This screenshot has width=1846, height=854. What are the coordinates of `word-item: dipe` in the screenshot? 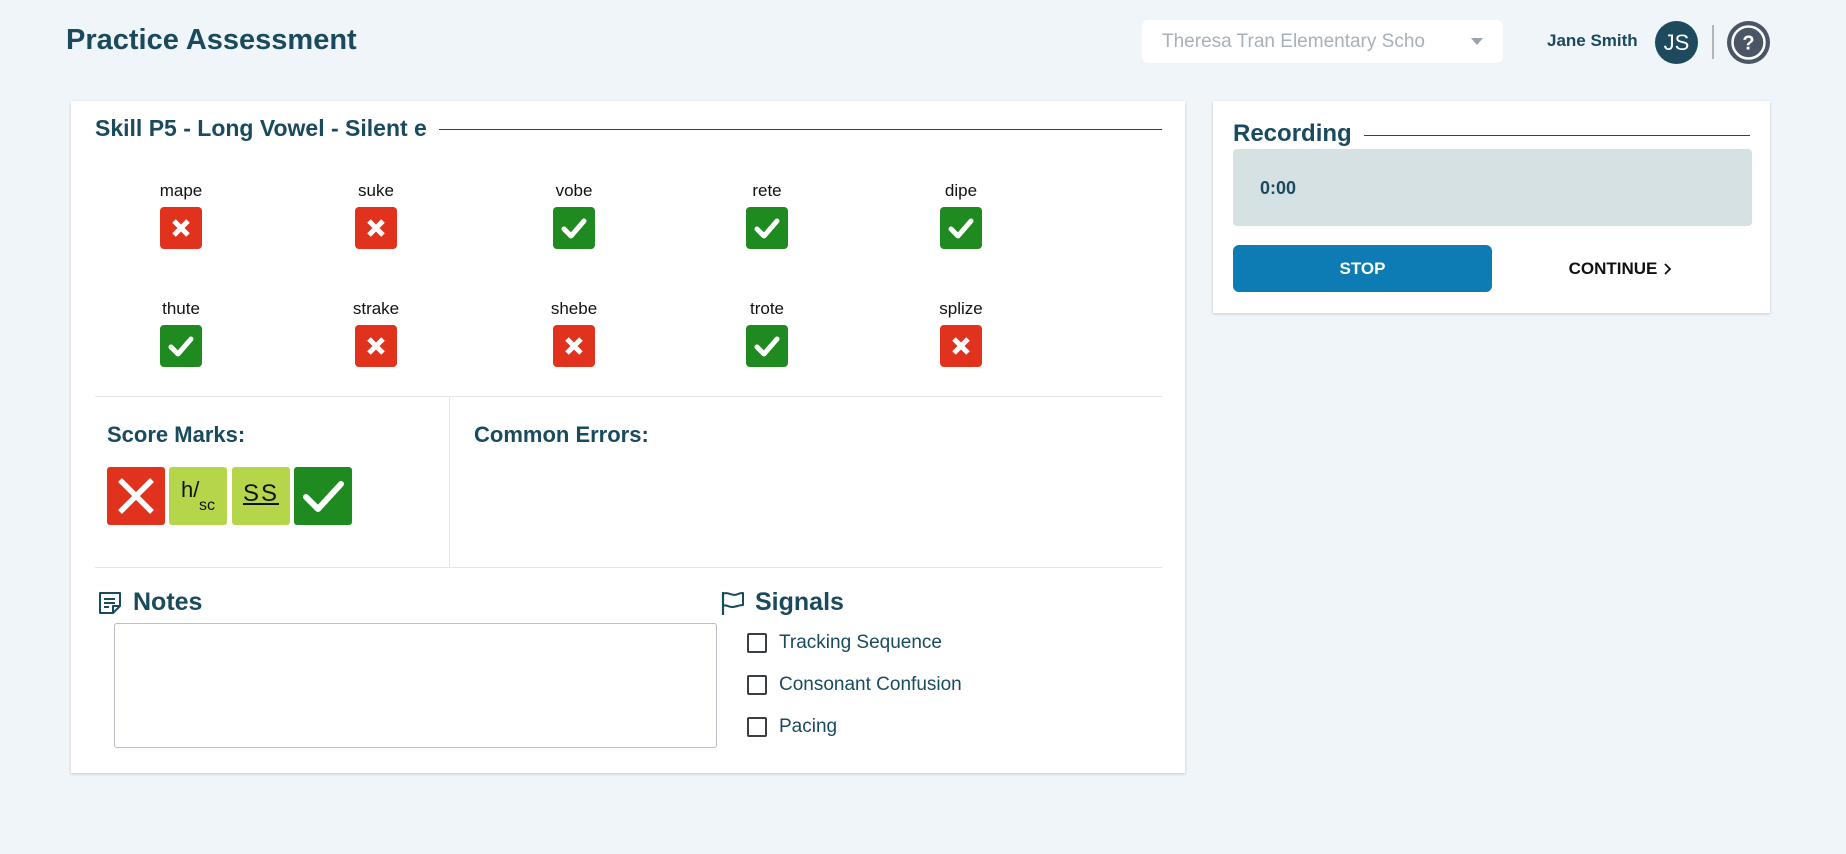 It's located at (961, 217).